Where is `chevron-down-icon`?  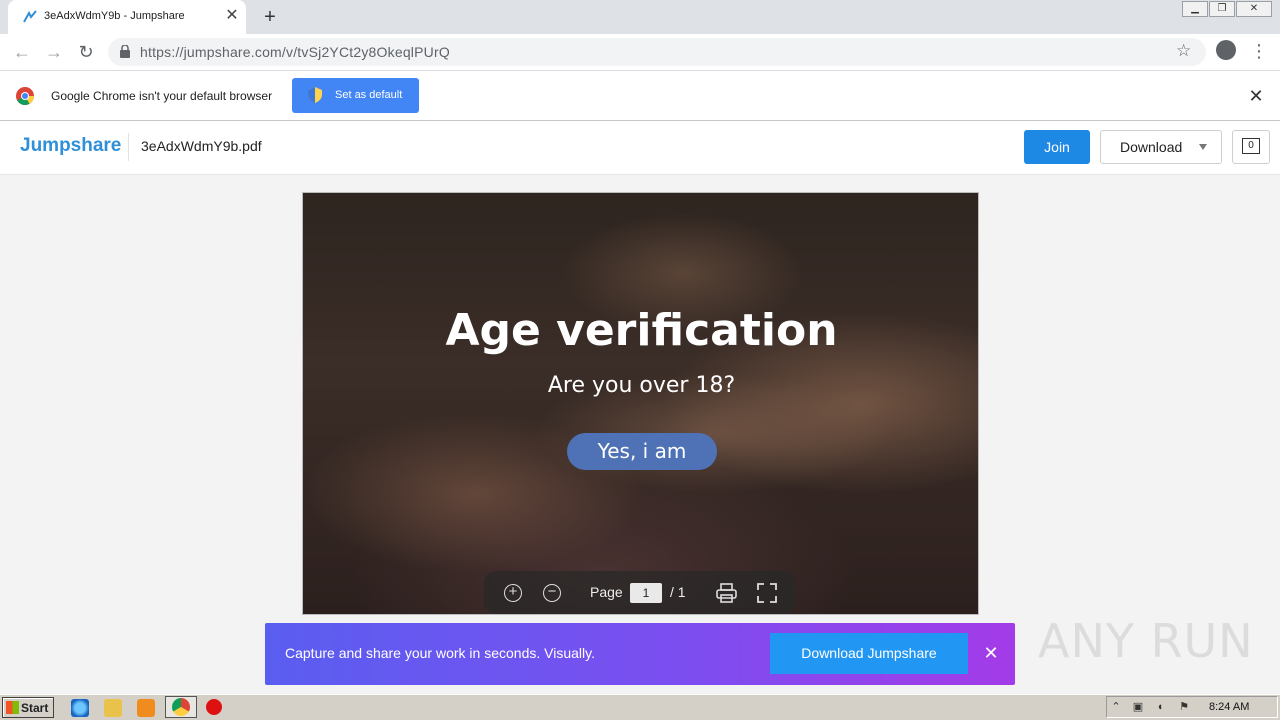
chevron-down-icon is located at coordinates (1203, 147).